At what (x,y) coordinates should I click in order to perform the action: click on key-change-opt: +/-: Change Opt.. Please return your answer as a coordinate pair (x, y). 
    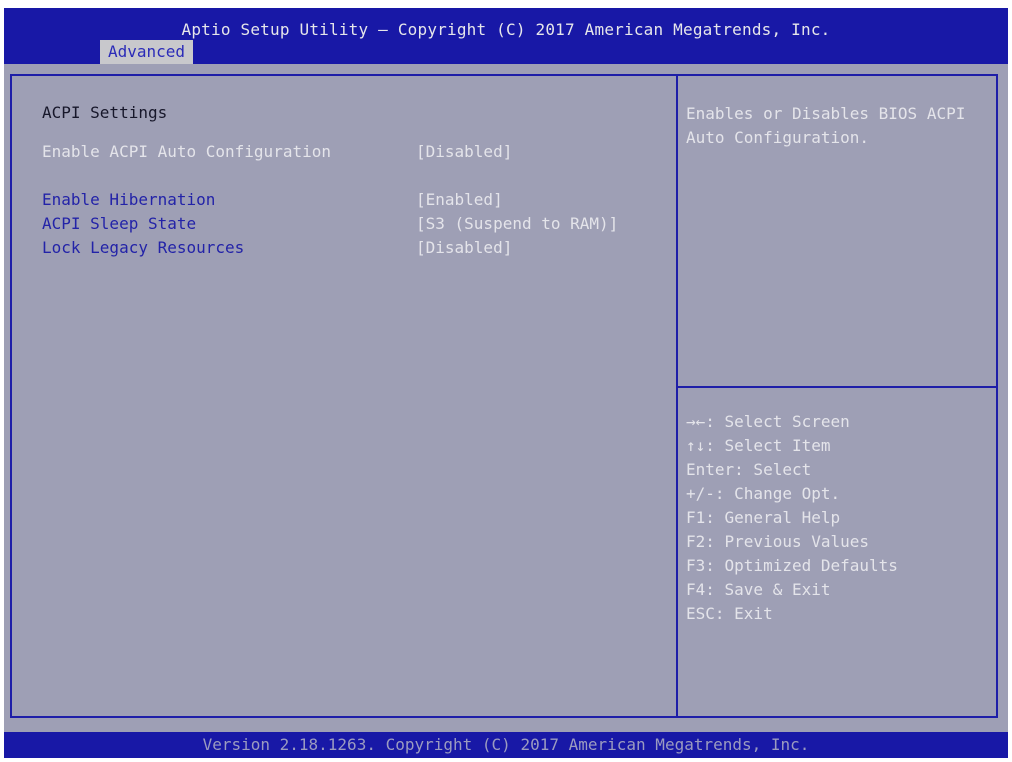
    Looking at the image, I should click on (763, 493).